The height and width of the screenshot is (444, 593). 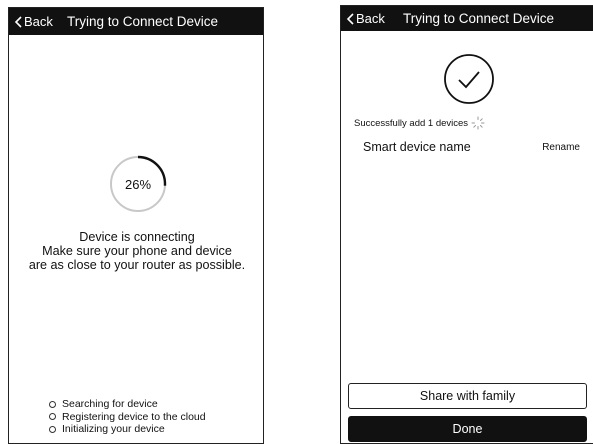 What do you see at coordinates (469, 79) in the screenshot?
I see `checkmark-circle-icon` at bounding box center [469, 79].